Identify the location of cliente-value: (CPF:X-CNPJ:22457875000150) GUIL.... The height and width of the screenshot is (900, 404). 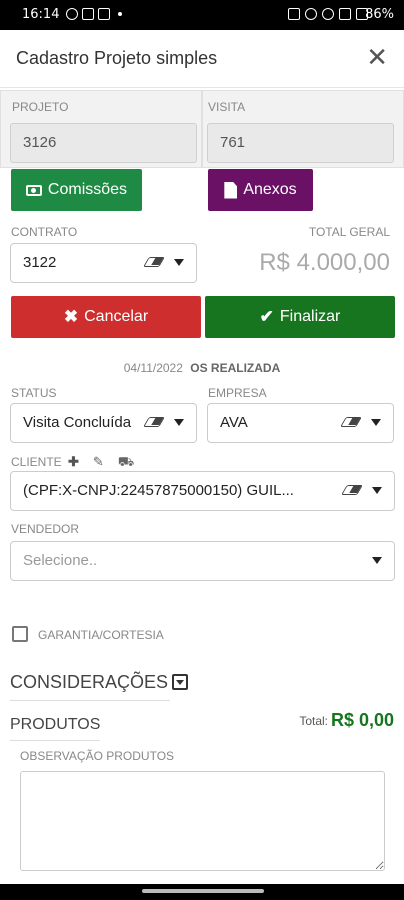
(158, 490).